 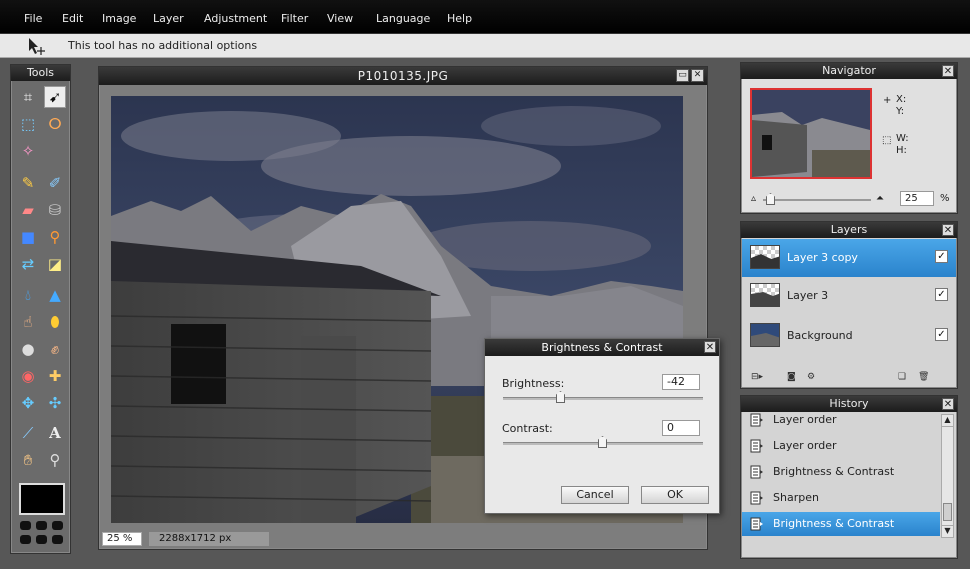 What do you see at coordinates (340, 18) in the screenshot?
I see `menu-view: View` at bounding box center [340, 18].